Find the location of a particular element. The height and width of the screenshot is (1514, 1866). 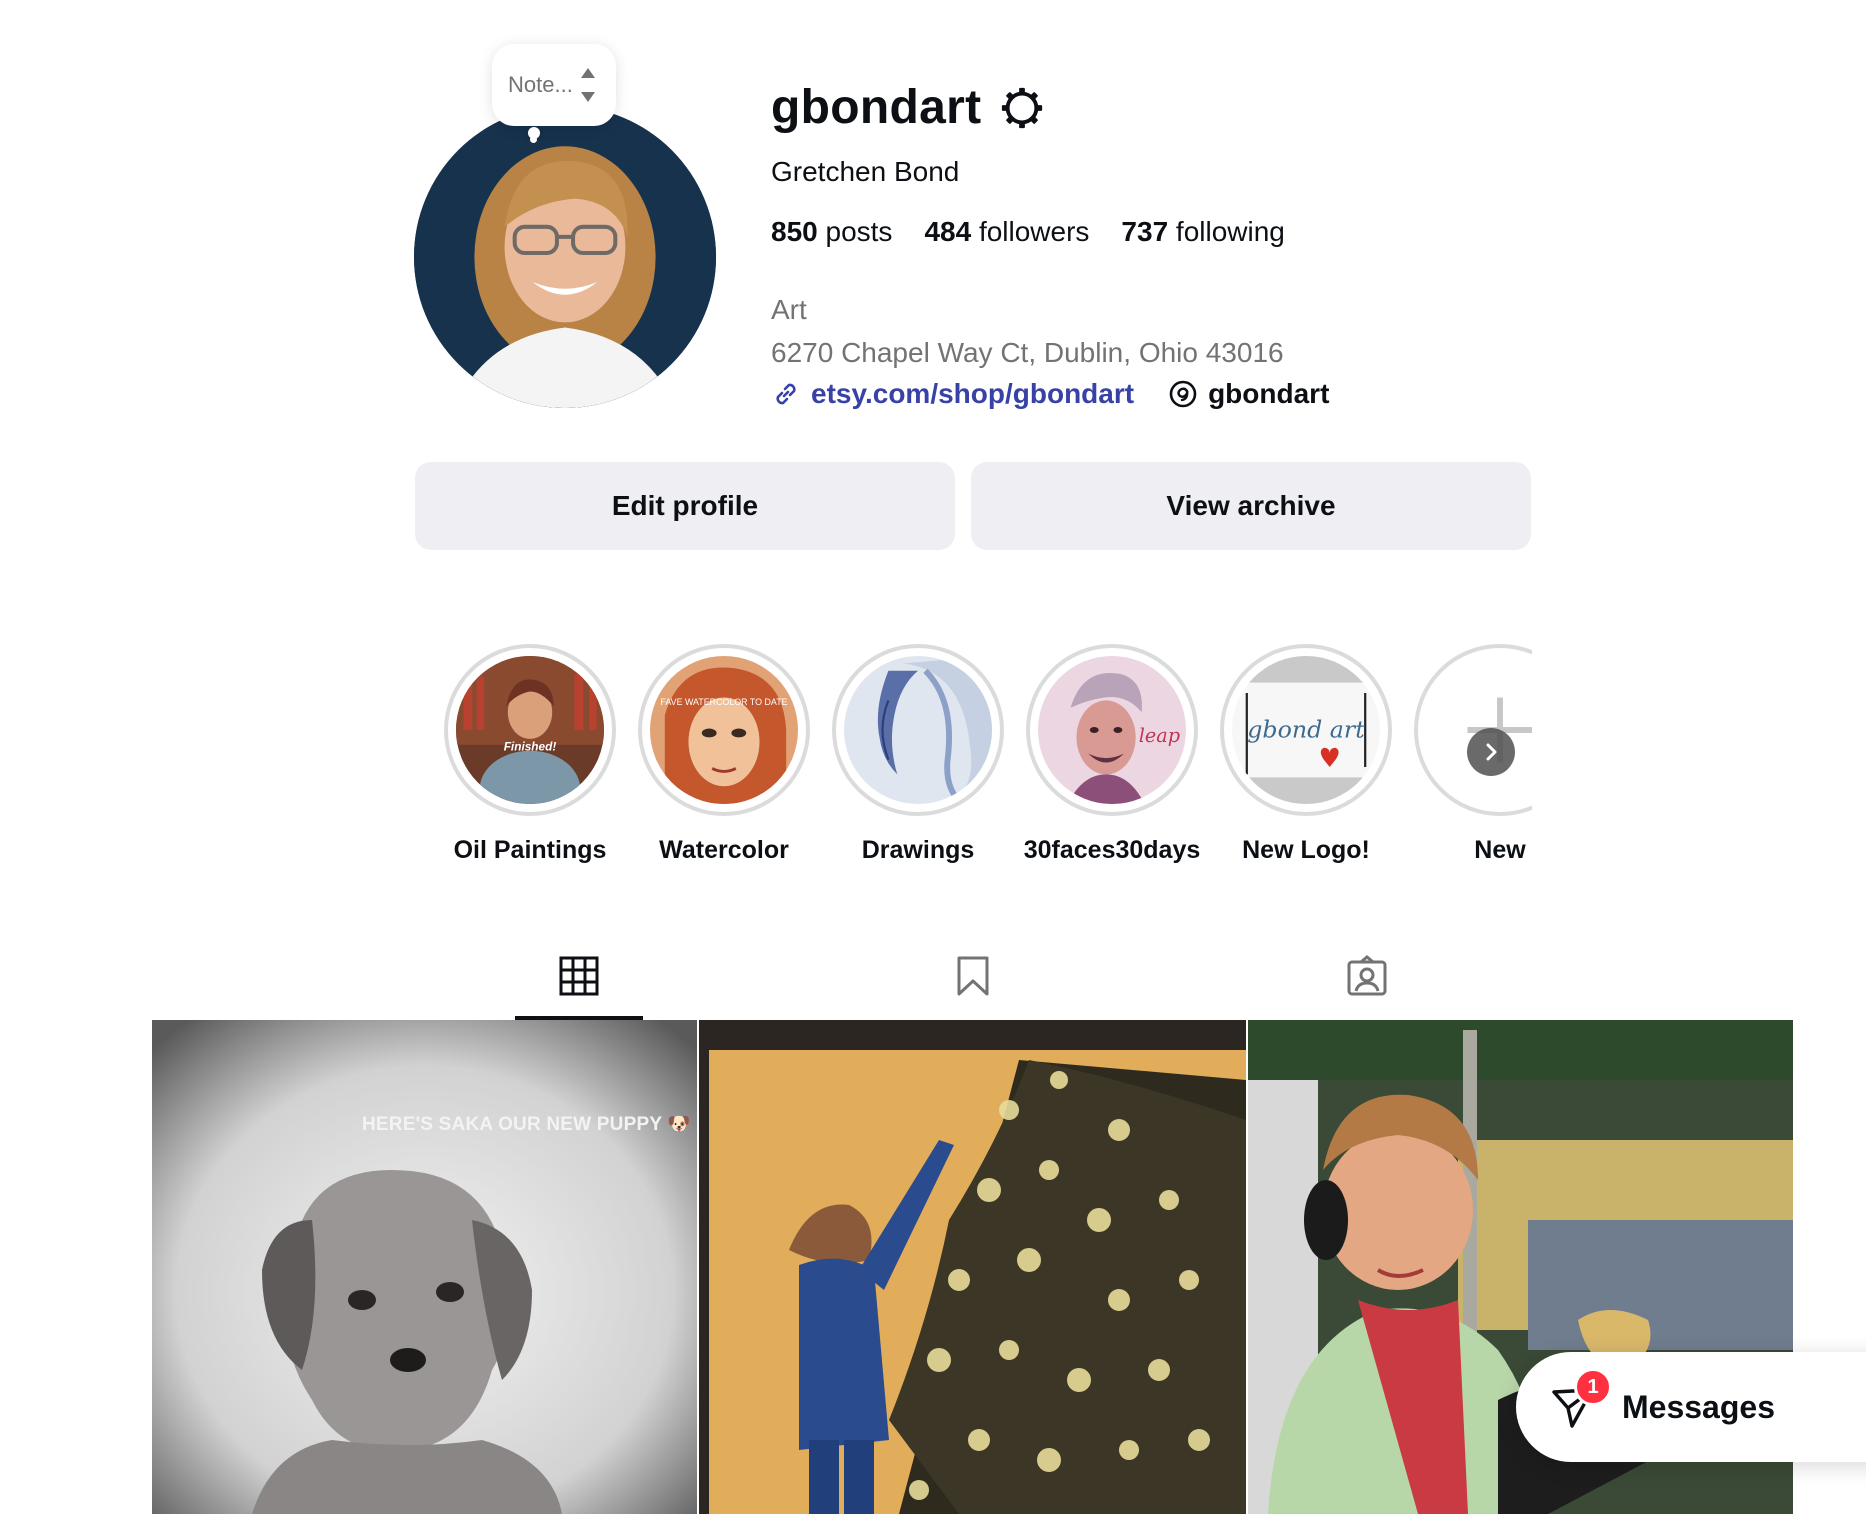

highlight-30faces30days: leap 30faces30days is located at coordinates (1112, 754).